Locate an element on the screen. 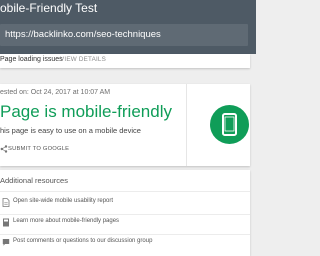 The height and width of the screenshot is (256, 320). mobile-friendly-badge is located at coordinates (229, 124).